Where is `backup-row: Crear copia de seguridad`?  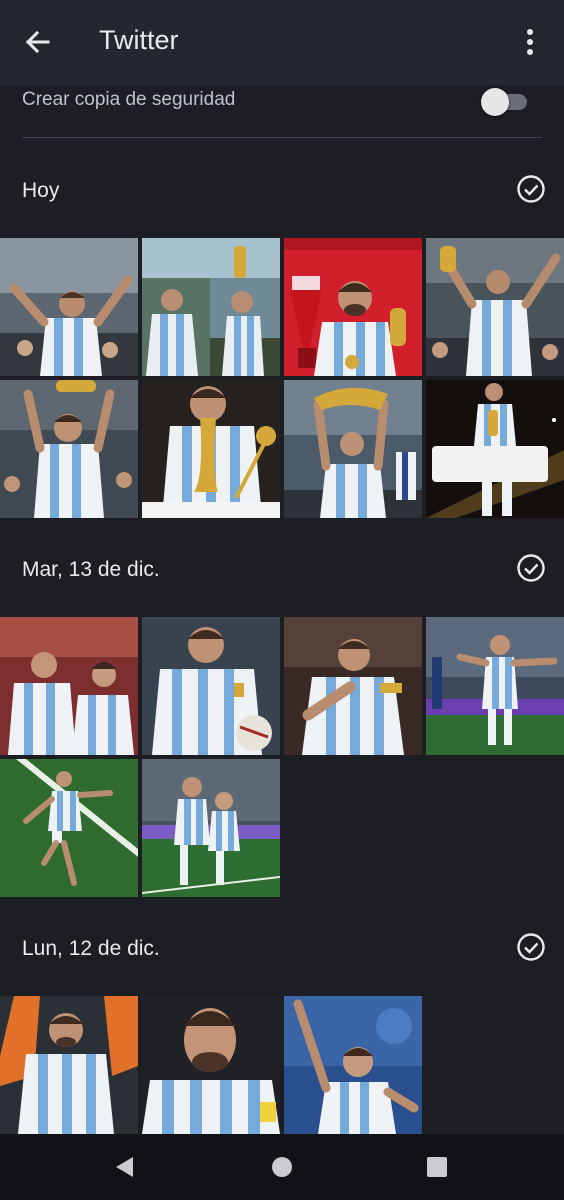
backup-row: Crear copia de seguridad is located at coordinates (282, 112).